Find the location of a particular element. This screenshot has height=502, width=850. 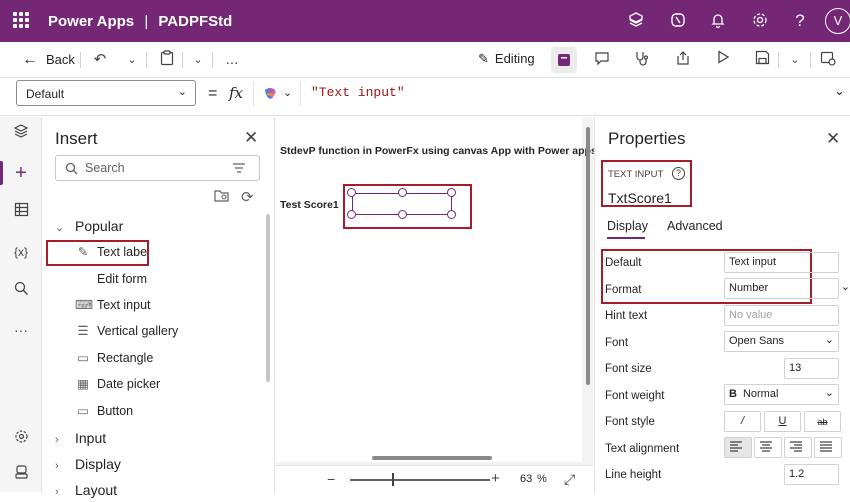

horizontal-scrollbar is located at coordinates (432, 458).